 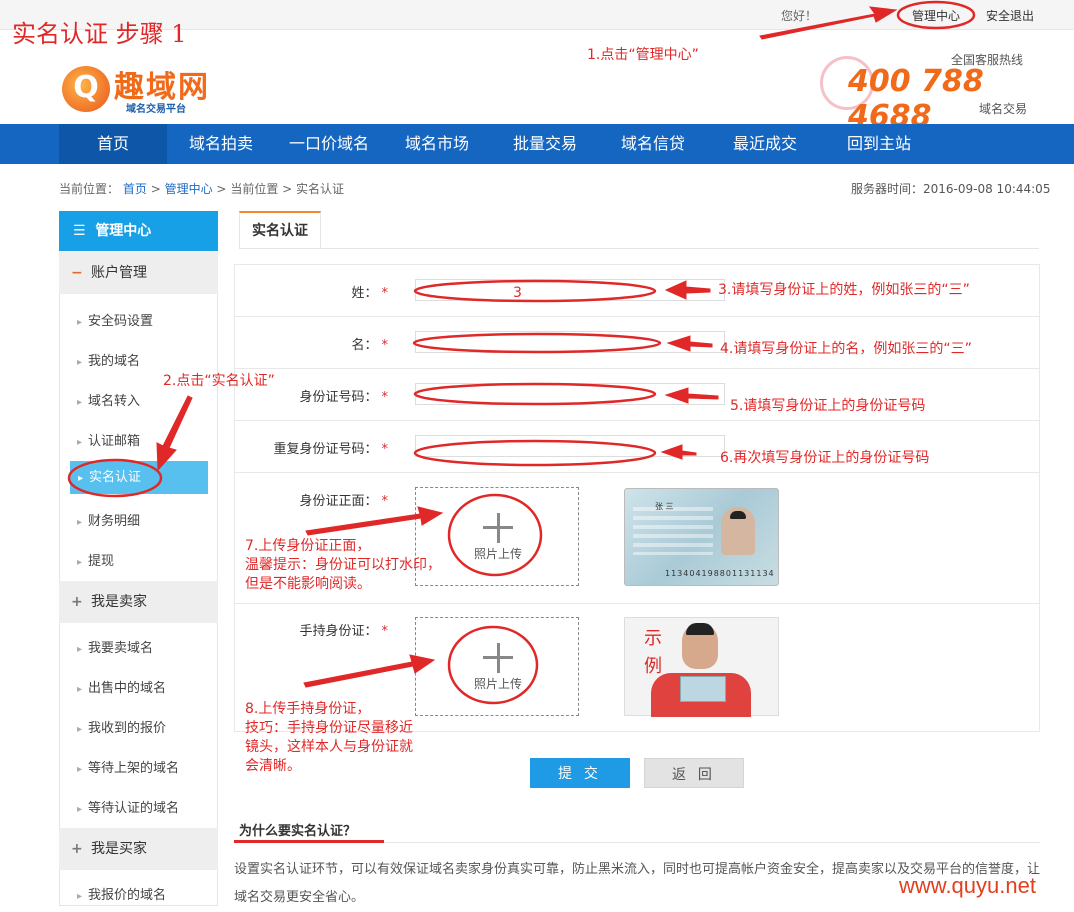 I want to click on given-name-label-text: 名：, so click(x=364, y=345).